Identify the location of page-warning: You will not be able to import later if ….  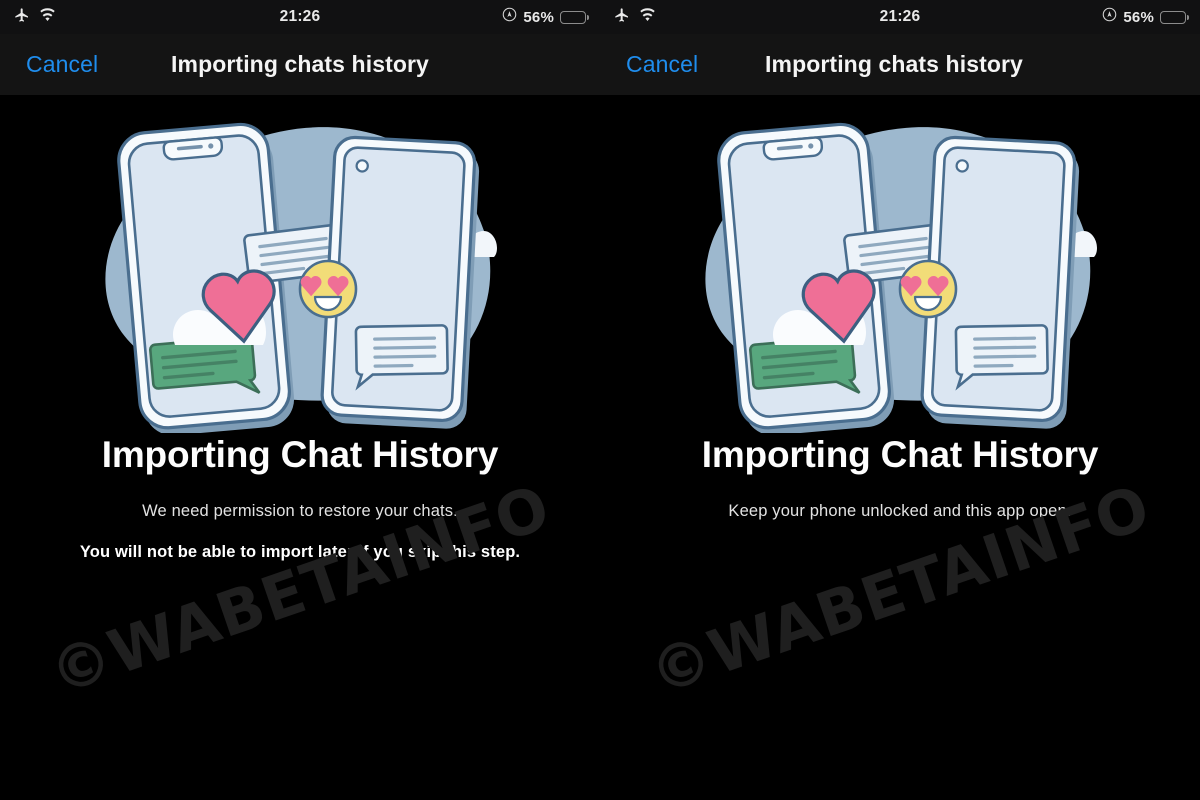
(300, 551).